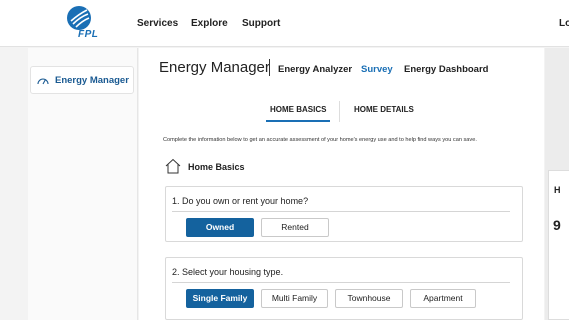 This screenshot has height=320, width=569. What do you see at coordinates (446, 69) in the screenshot?
I see `tab-energy-dashboard: Energy Dashboard` at bounding box center [446, 69].